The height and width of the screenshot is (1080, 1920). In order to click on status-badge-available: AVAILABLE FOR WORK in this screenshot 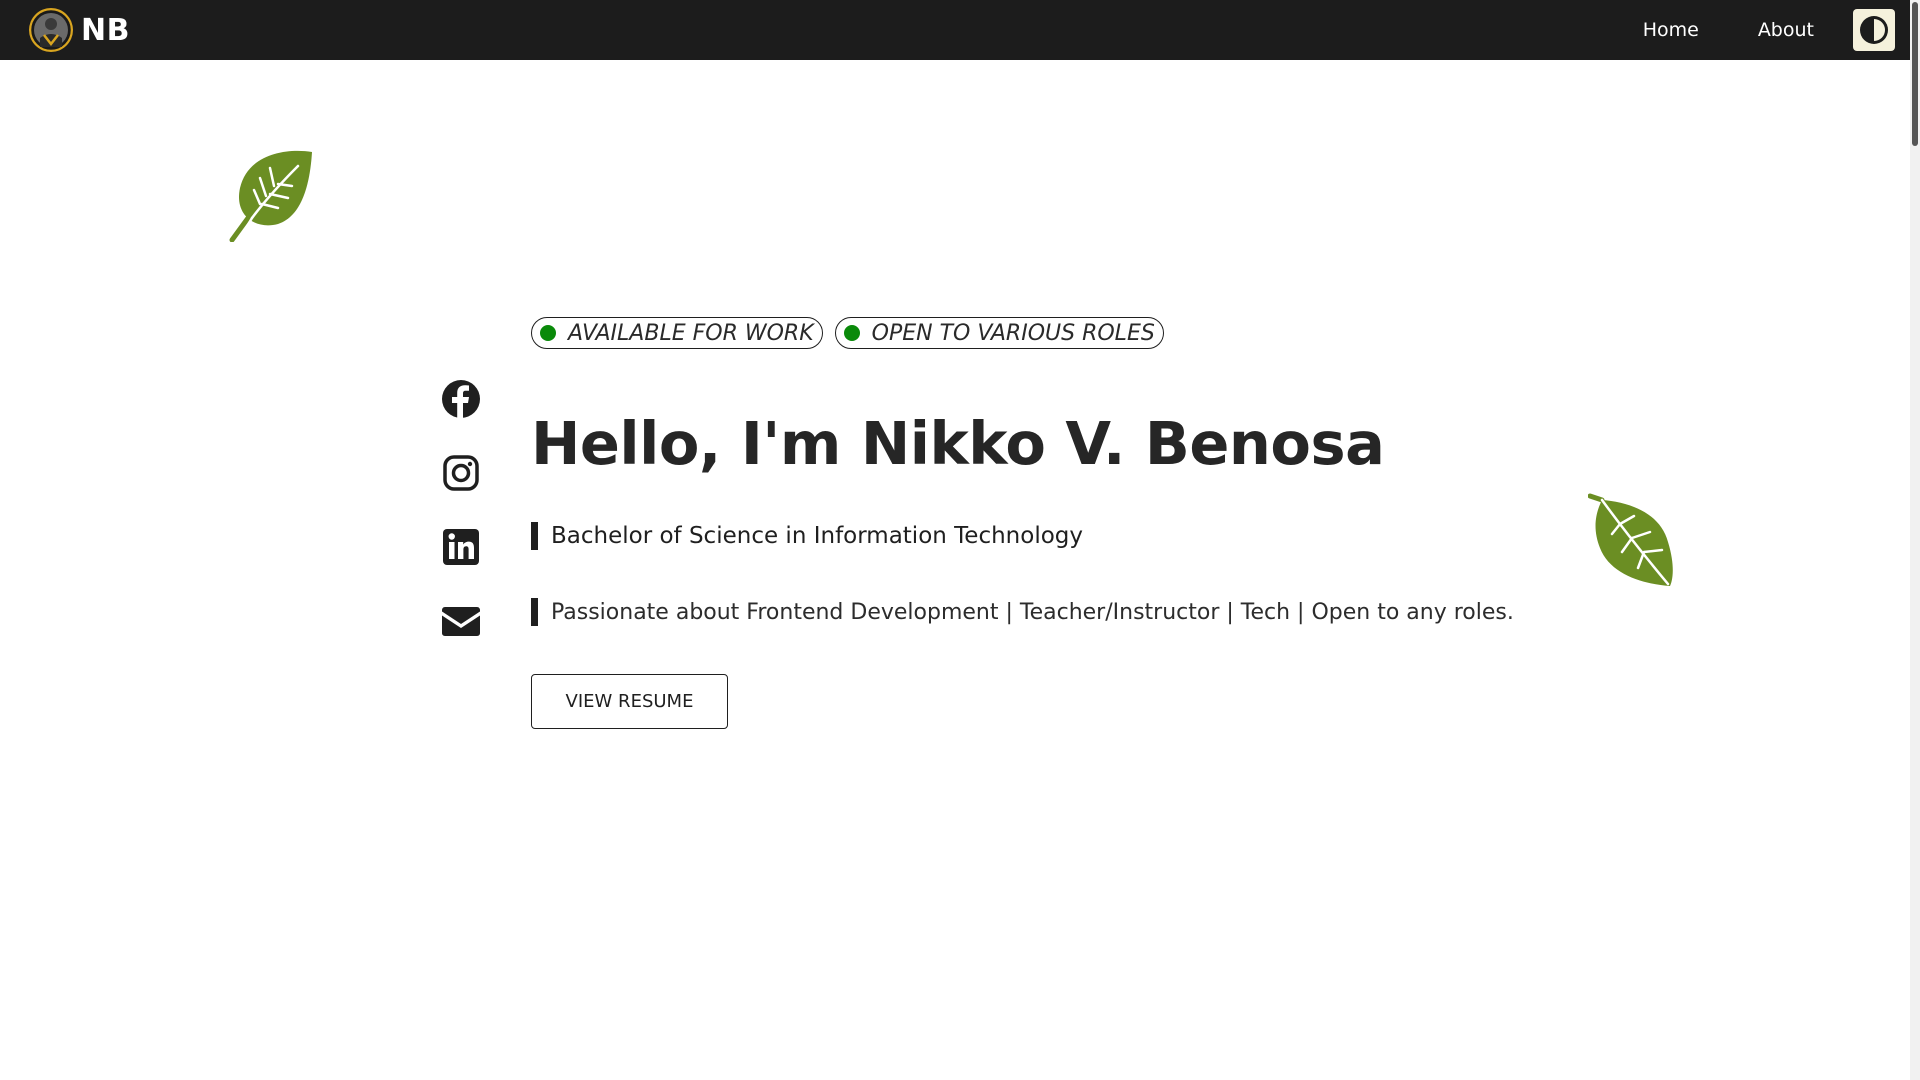, I will do `click(677, 333)`.